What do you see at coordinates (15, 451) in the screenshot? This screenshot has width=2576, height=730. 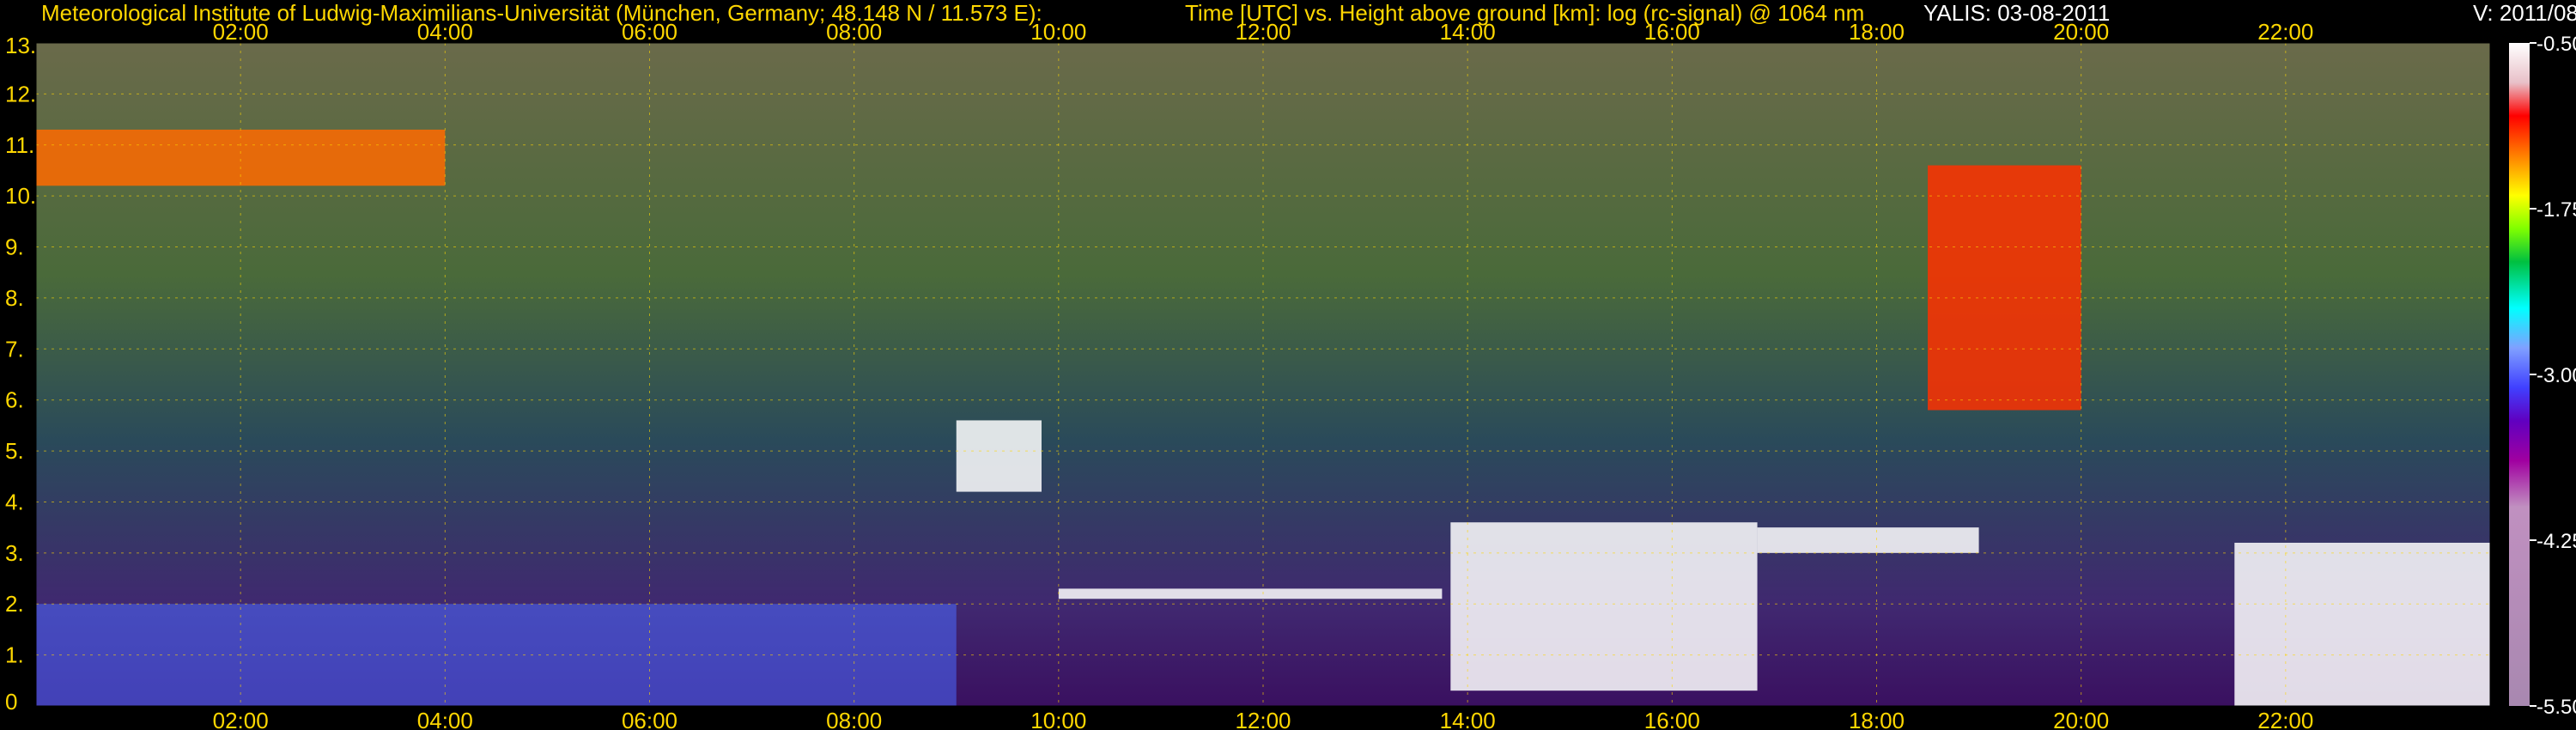 I see `y-tick-label: 5.` at bounding box center [15, 451].